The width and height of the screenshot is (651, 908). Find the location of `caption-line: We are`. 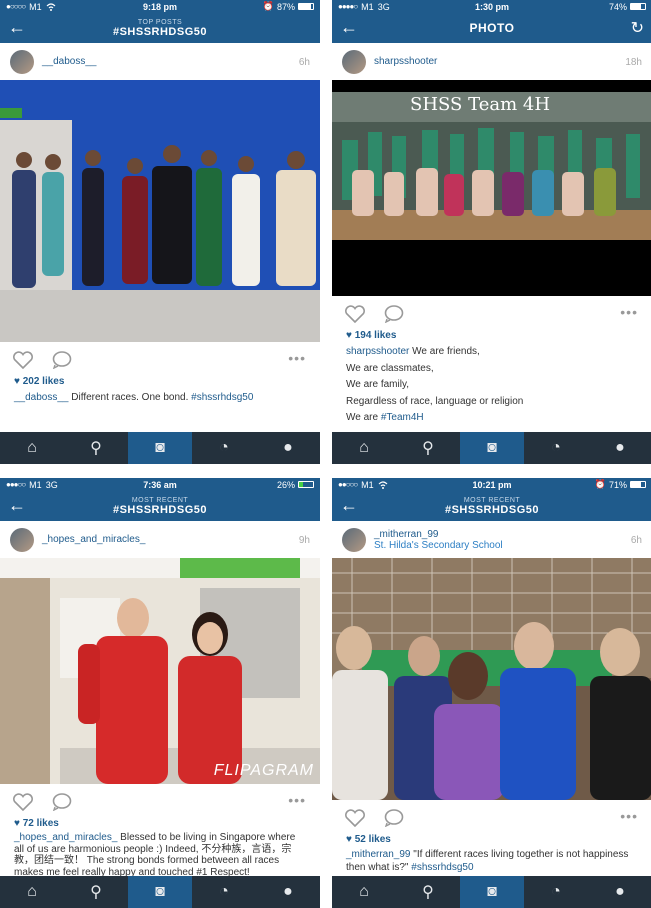

caption-line: We are is located at coordinates (363, 417).